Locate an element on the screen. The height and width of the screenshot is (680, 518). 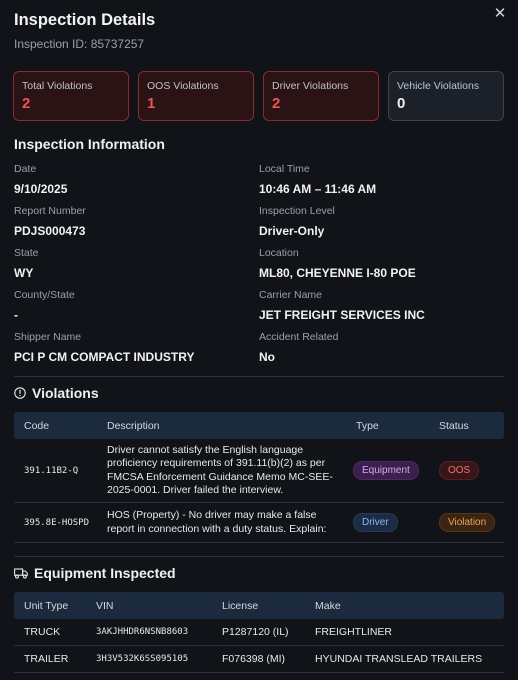
card-value: 0 is located at coordinates (401, 103).